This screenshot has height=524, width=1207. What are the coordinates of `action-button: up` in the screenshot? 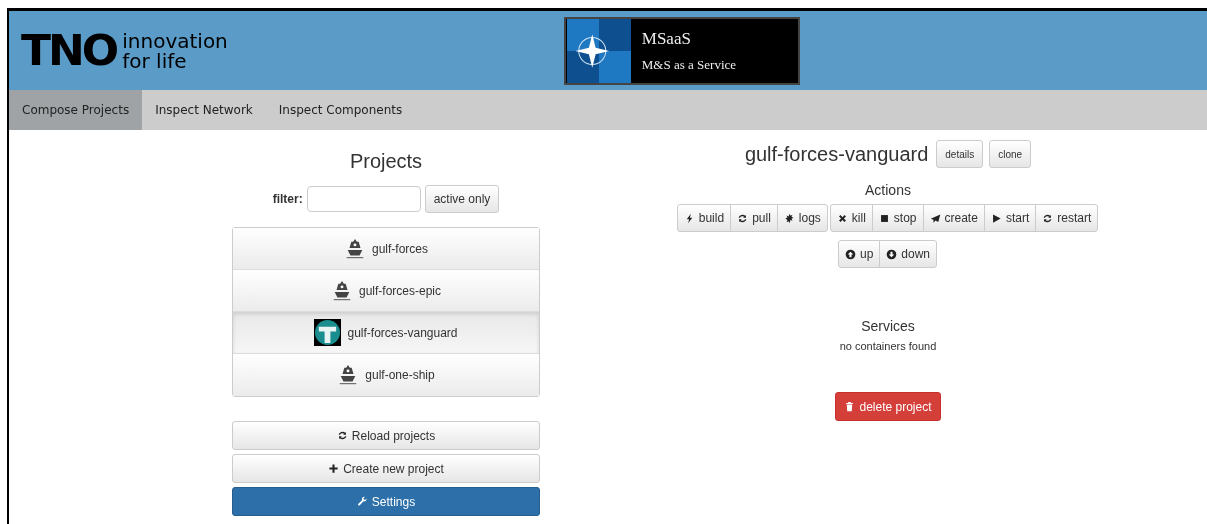 It's located at (859, 254).